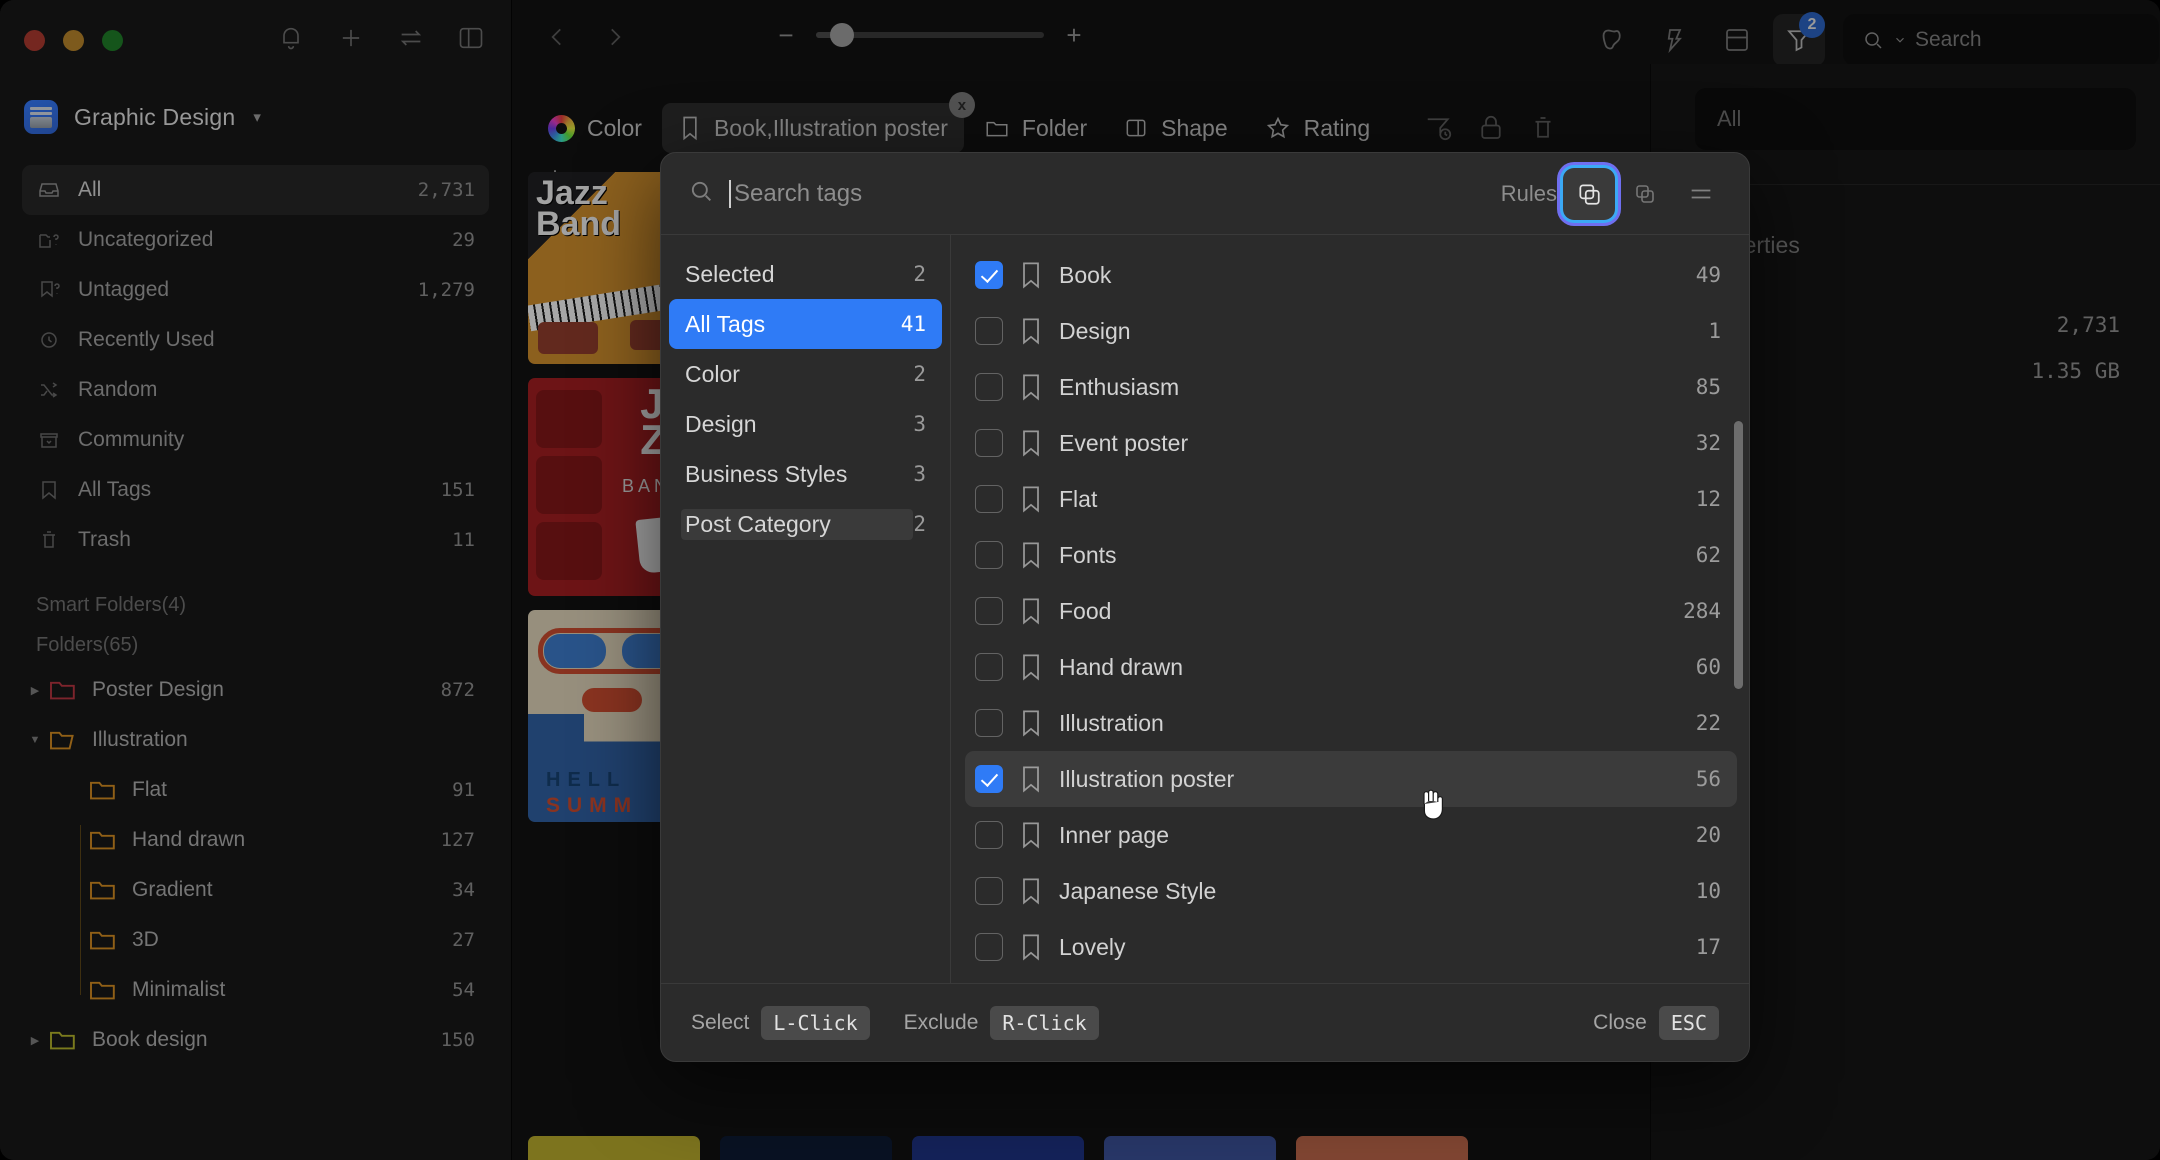  Describe the element at coordinates (1351, 555) in the screenshot. I see `tag-row: Fonts 62` at that location.